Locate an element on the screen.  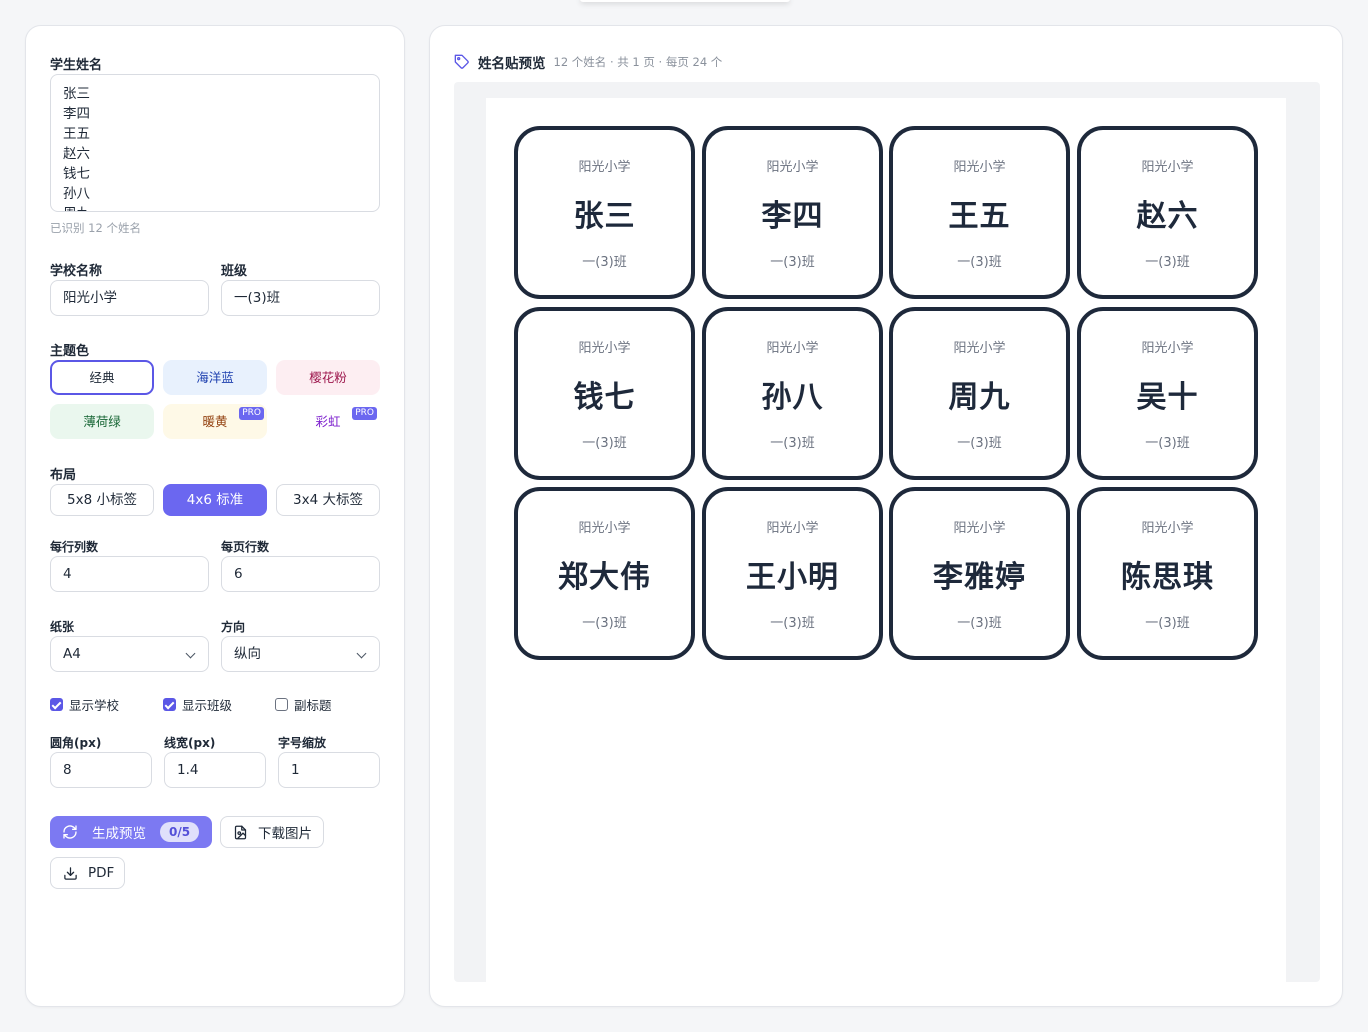
font-scale-label: 字号缩放 is located at coordinates (302, 743).